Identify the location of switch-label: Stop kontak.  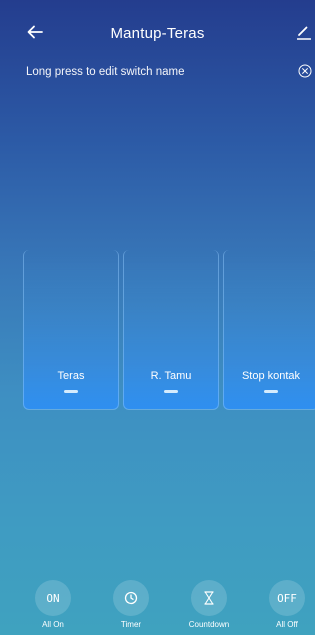
(271, 376).